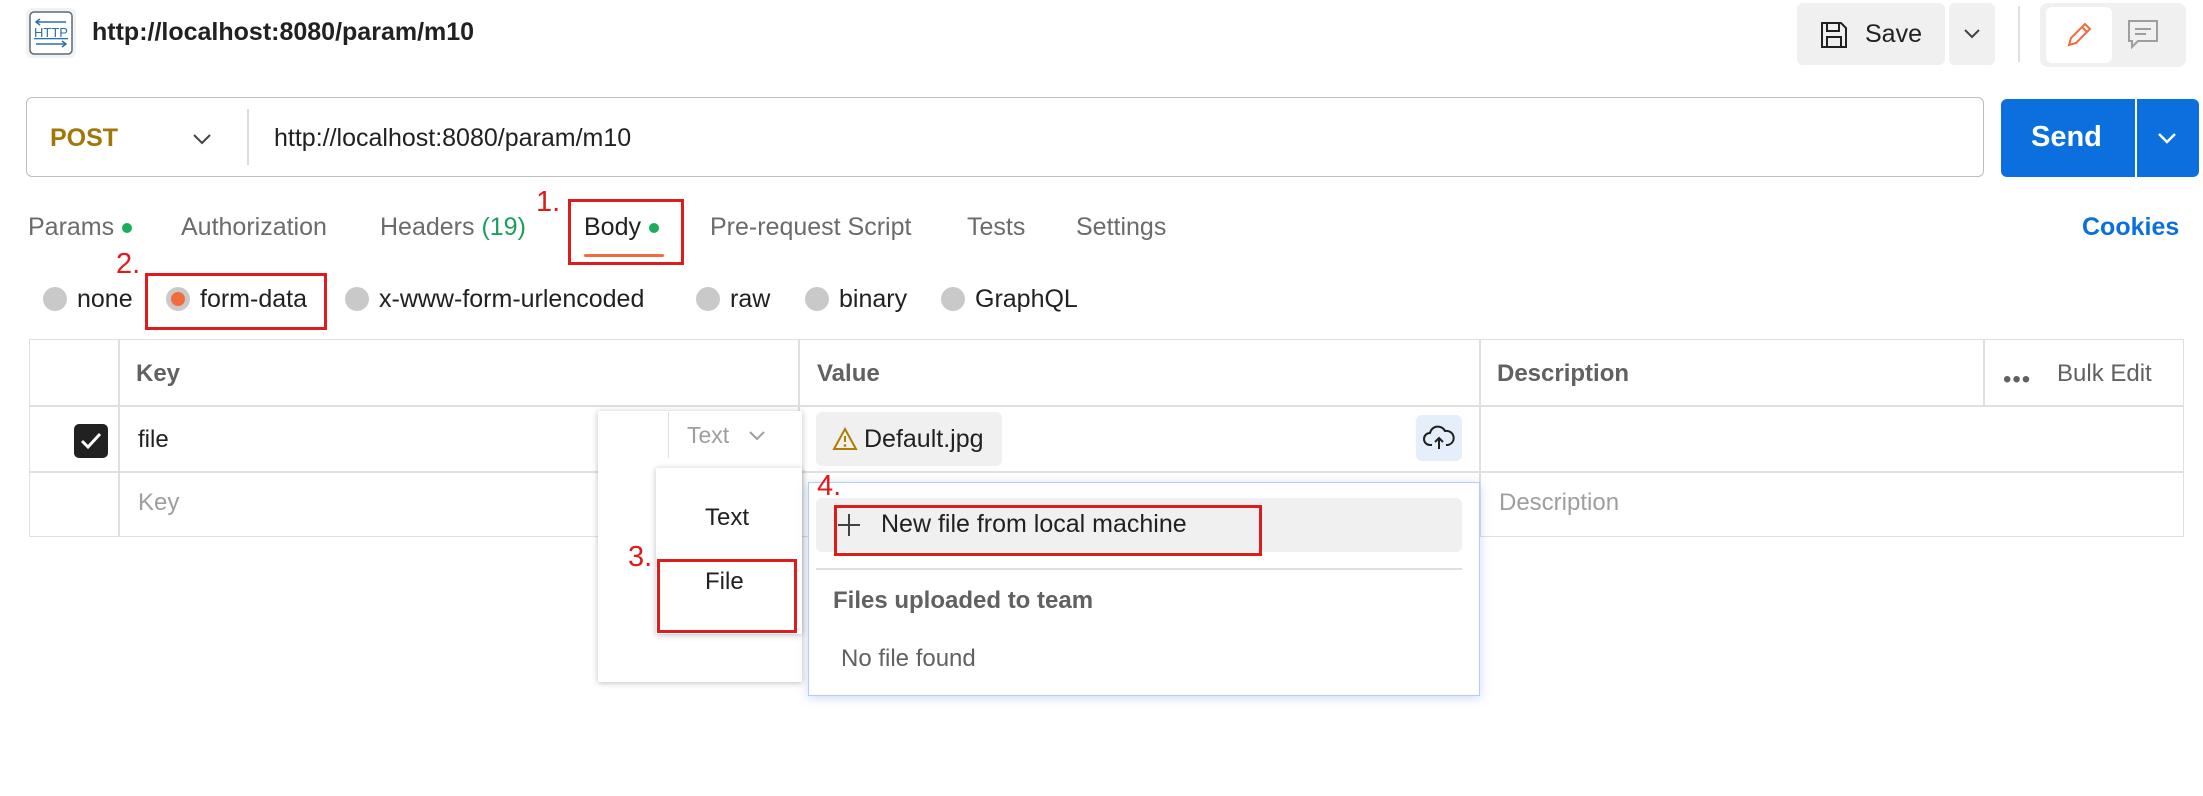  I want to click on bulk-edit-button: Bulk Edit, so click(2104, 374).